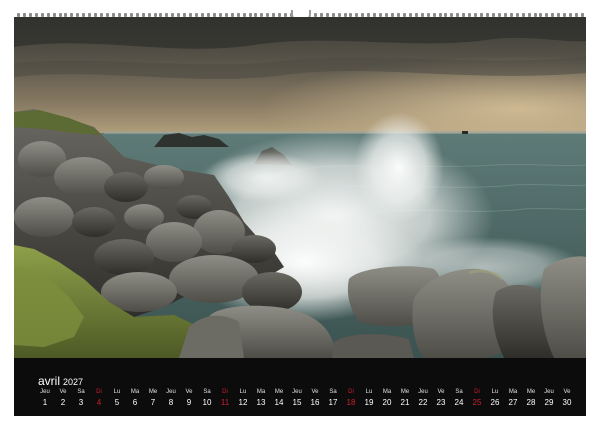  I want to click on calendar-day: Ve 30, so click(567, 399).